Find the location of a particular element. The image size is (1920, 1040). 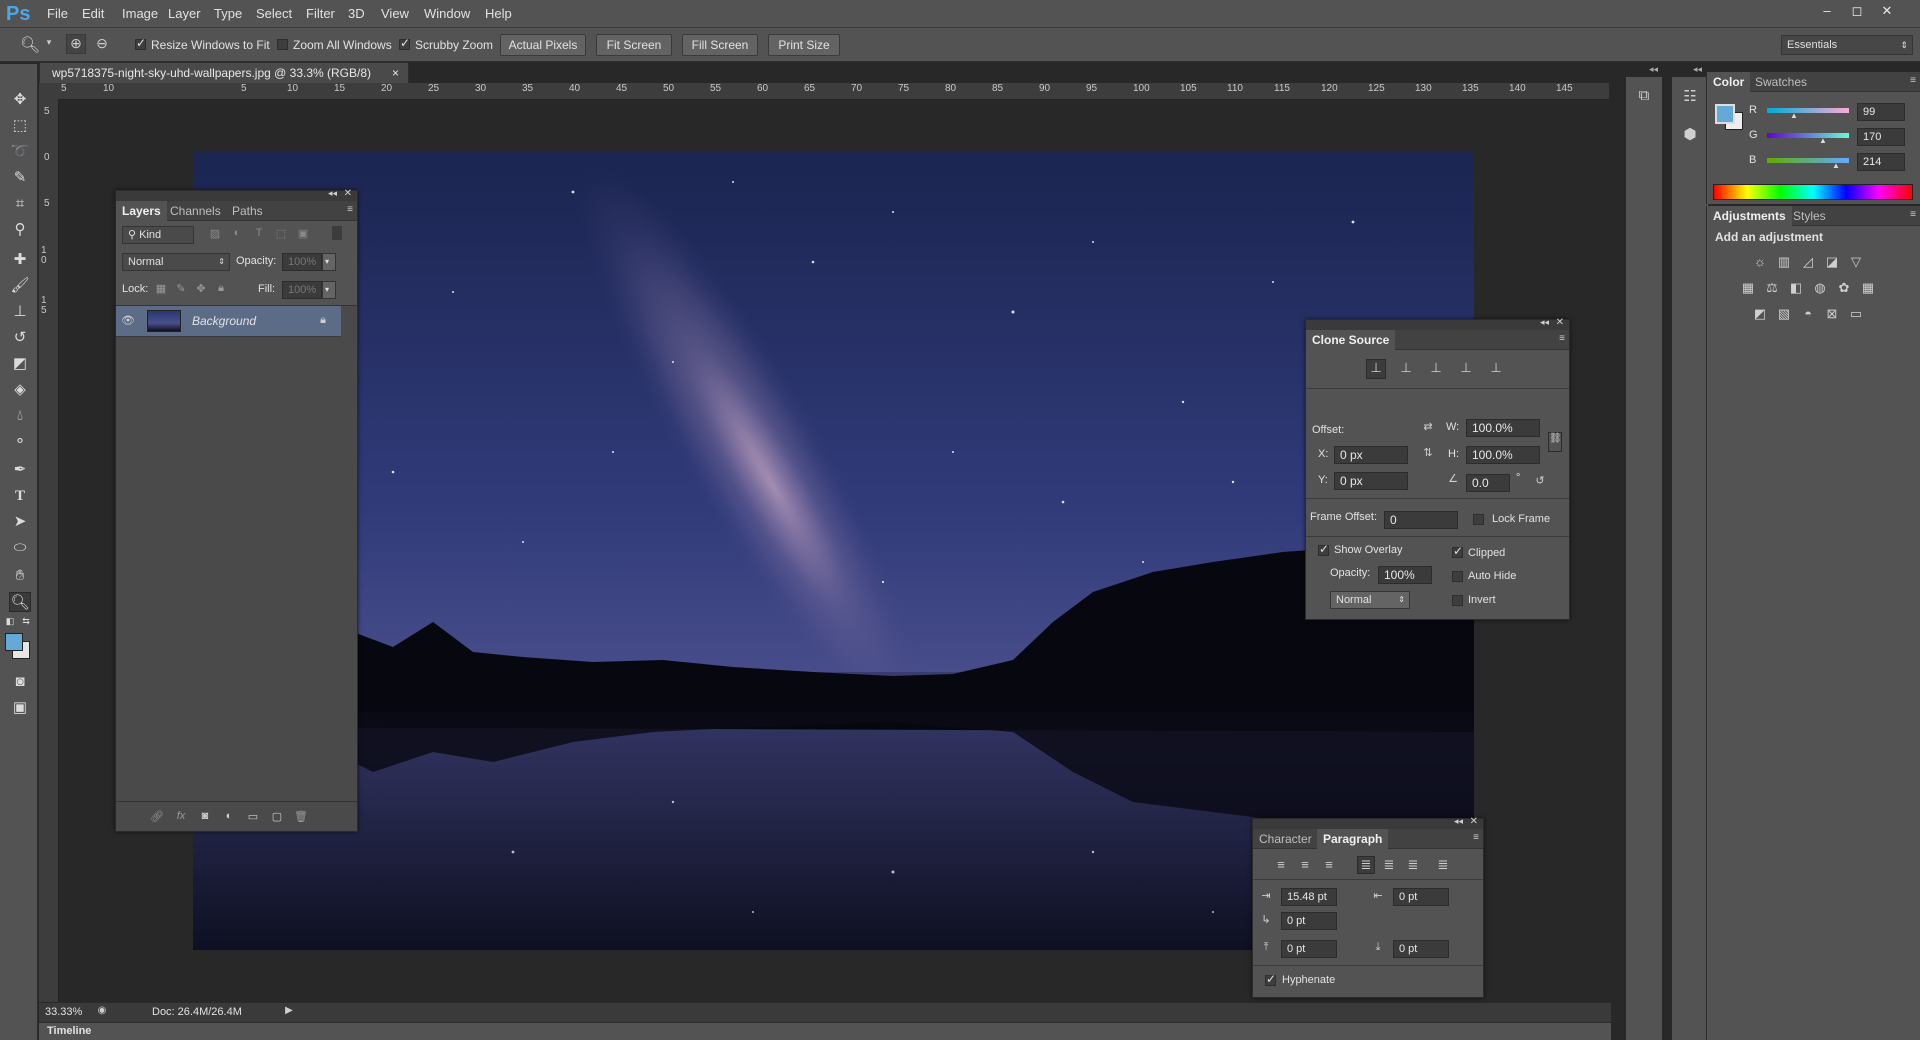

minimize-button: – is located at coordinates (1827, 11).